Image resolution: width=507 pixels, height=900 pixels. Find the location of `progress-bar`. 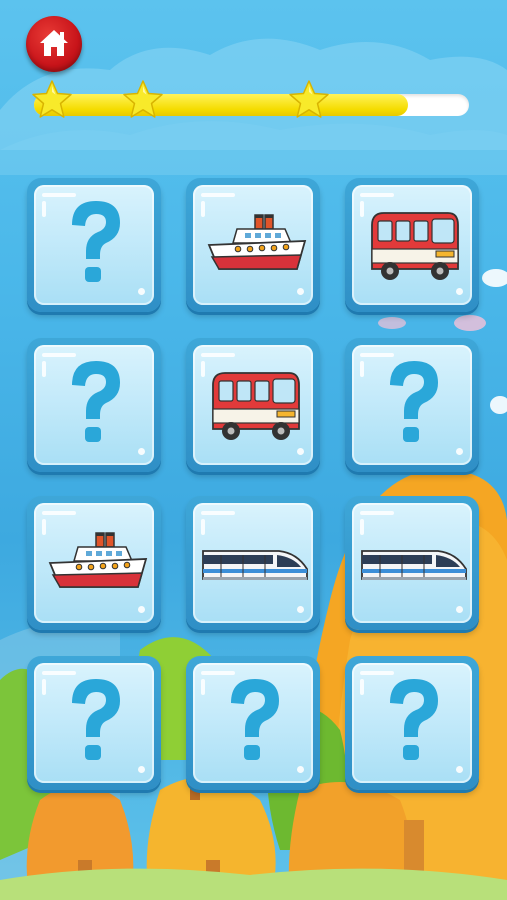

progress-bar is located at coordinates (251, 105).